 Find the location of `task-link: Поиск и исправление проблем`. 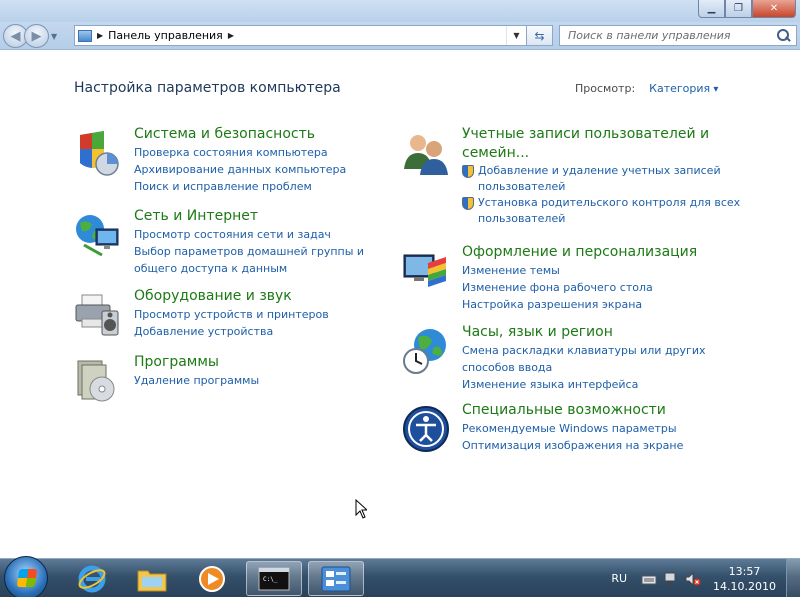

task-link: Поиск и исправление проблем is located at coordinates (240, 186).